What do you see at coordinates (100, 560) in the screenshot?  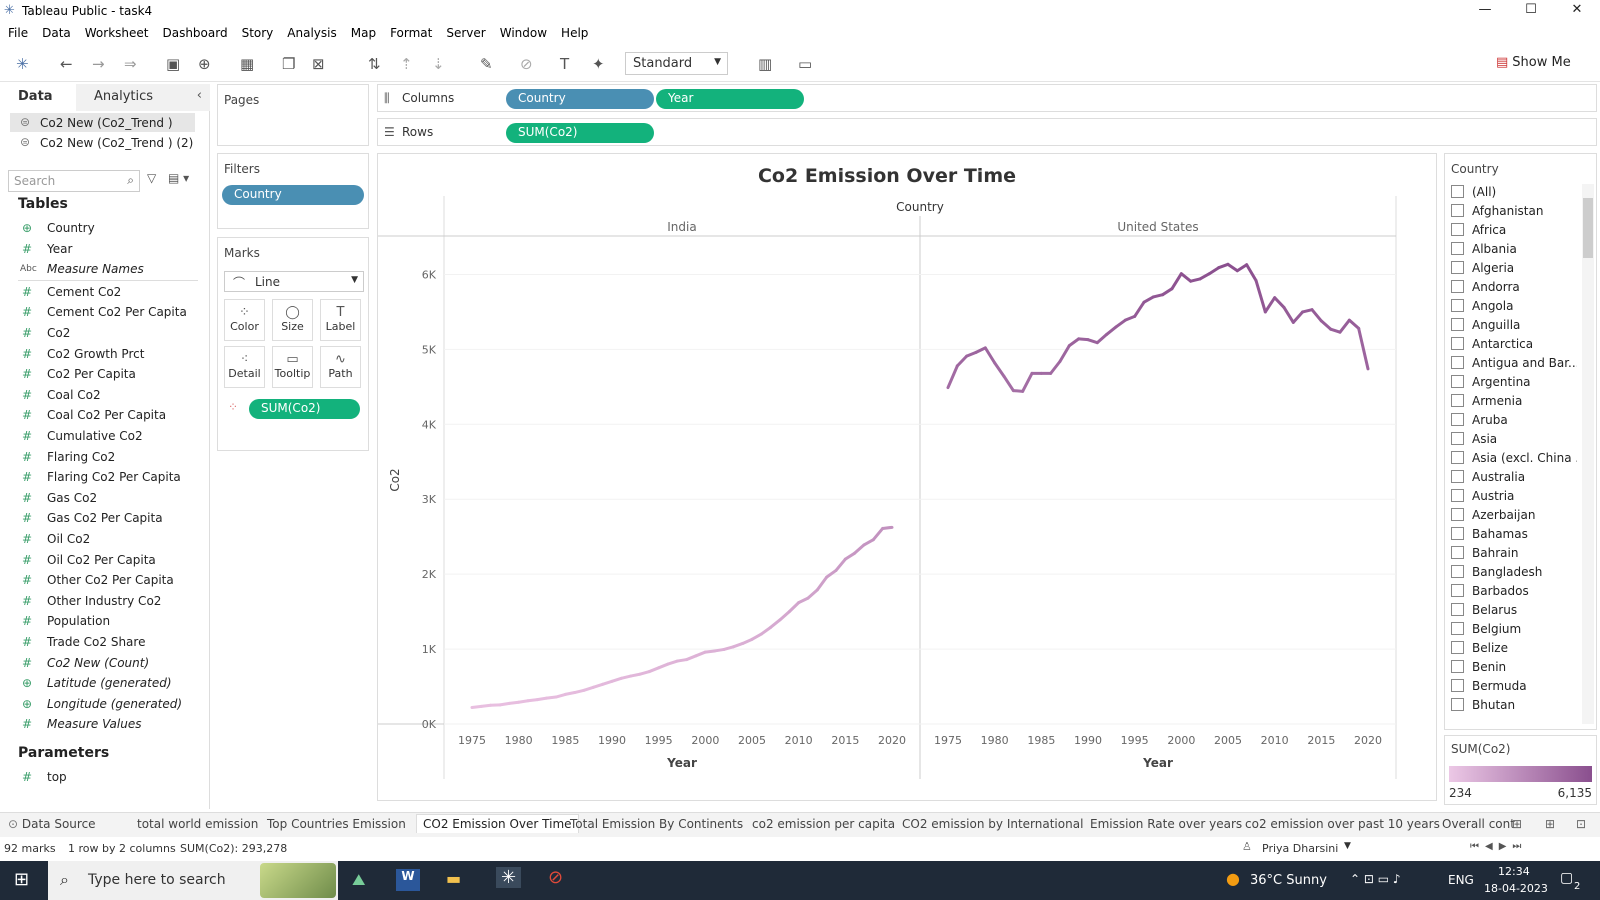 I see `field-item: # Oil Co2 Per Capita` at bounding box center [100, 560].